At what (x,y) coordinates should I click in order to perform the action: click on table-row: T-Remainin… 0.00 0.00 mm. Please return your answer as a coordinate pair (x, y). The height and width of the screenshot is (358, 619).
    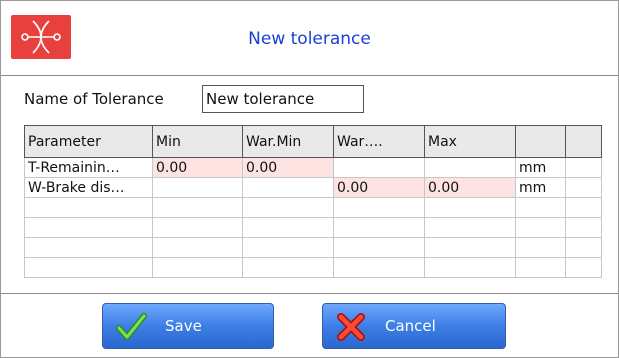
    Looking at the image, I should click on (313, 167).